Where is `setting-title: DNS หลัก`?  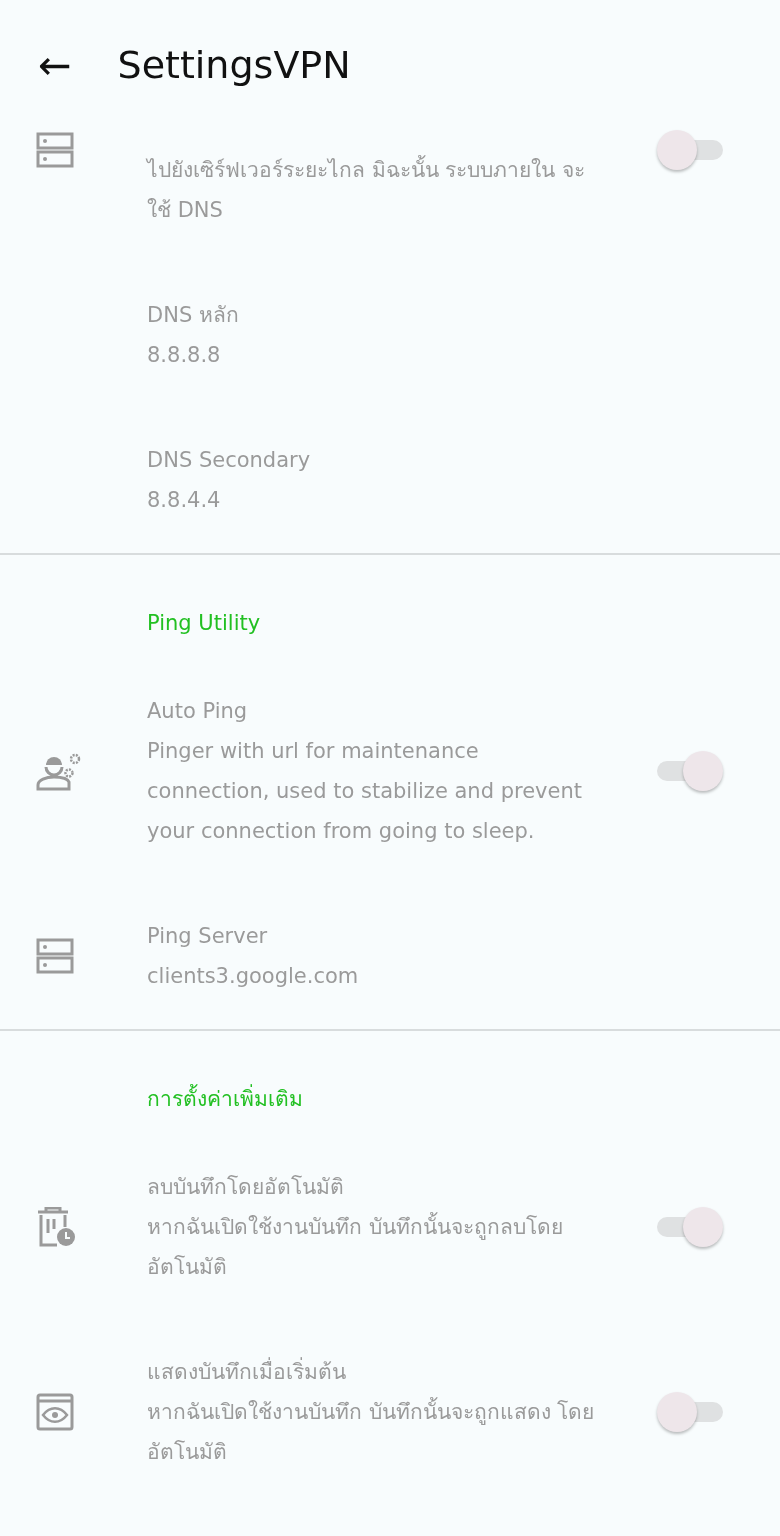
setting-title: DNS หลัก is located at coordinates (193, 315).